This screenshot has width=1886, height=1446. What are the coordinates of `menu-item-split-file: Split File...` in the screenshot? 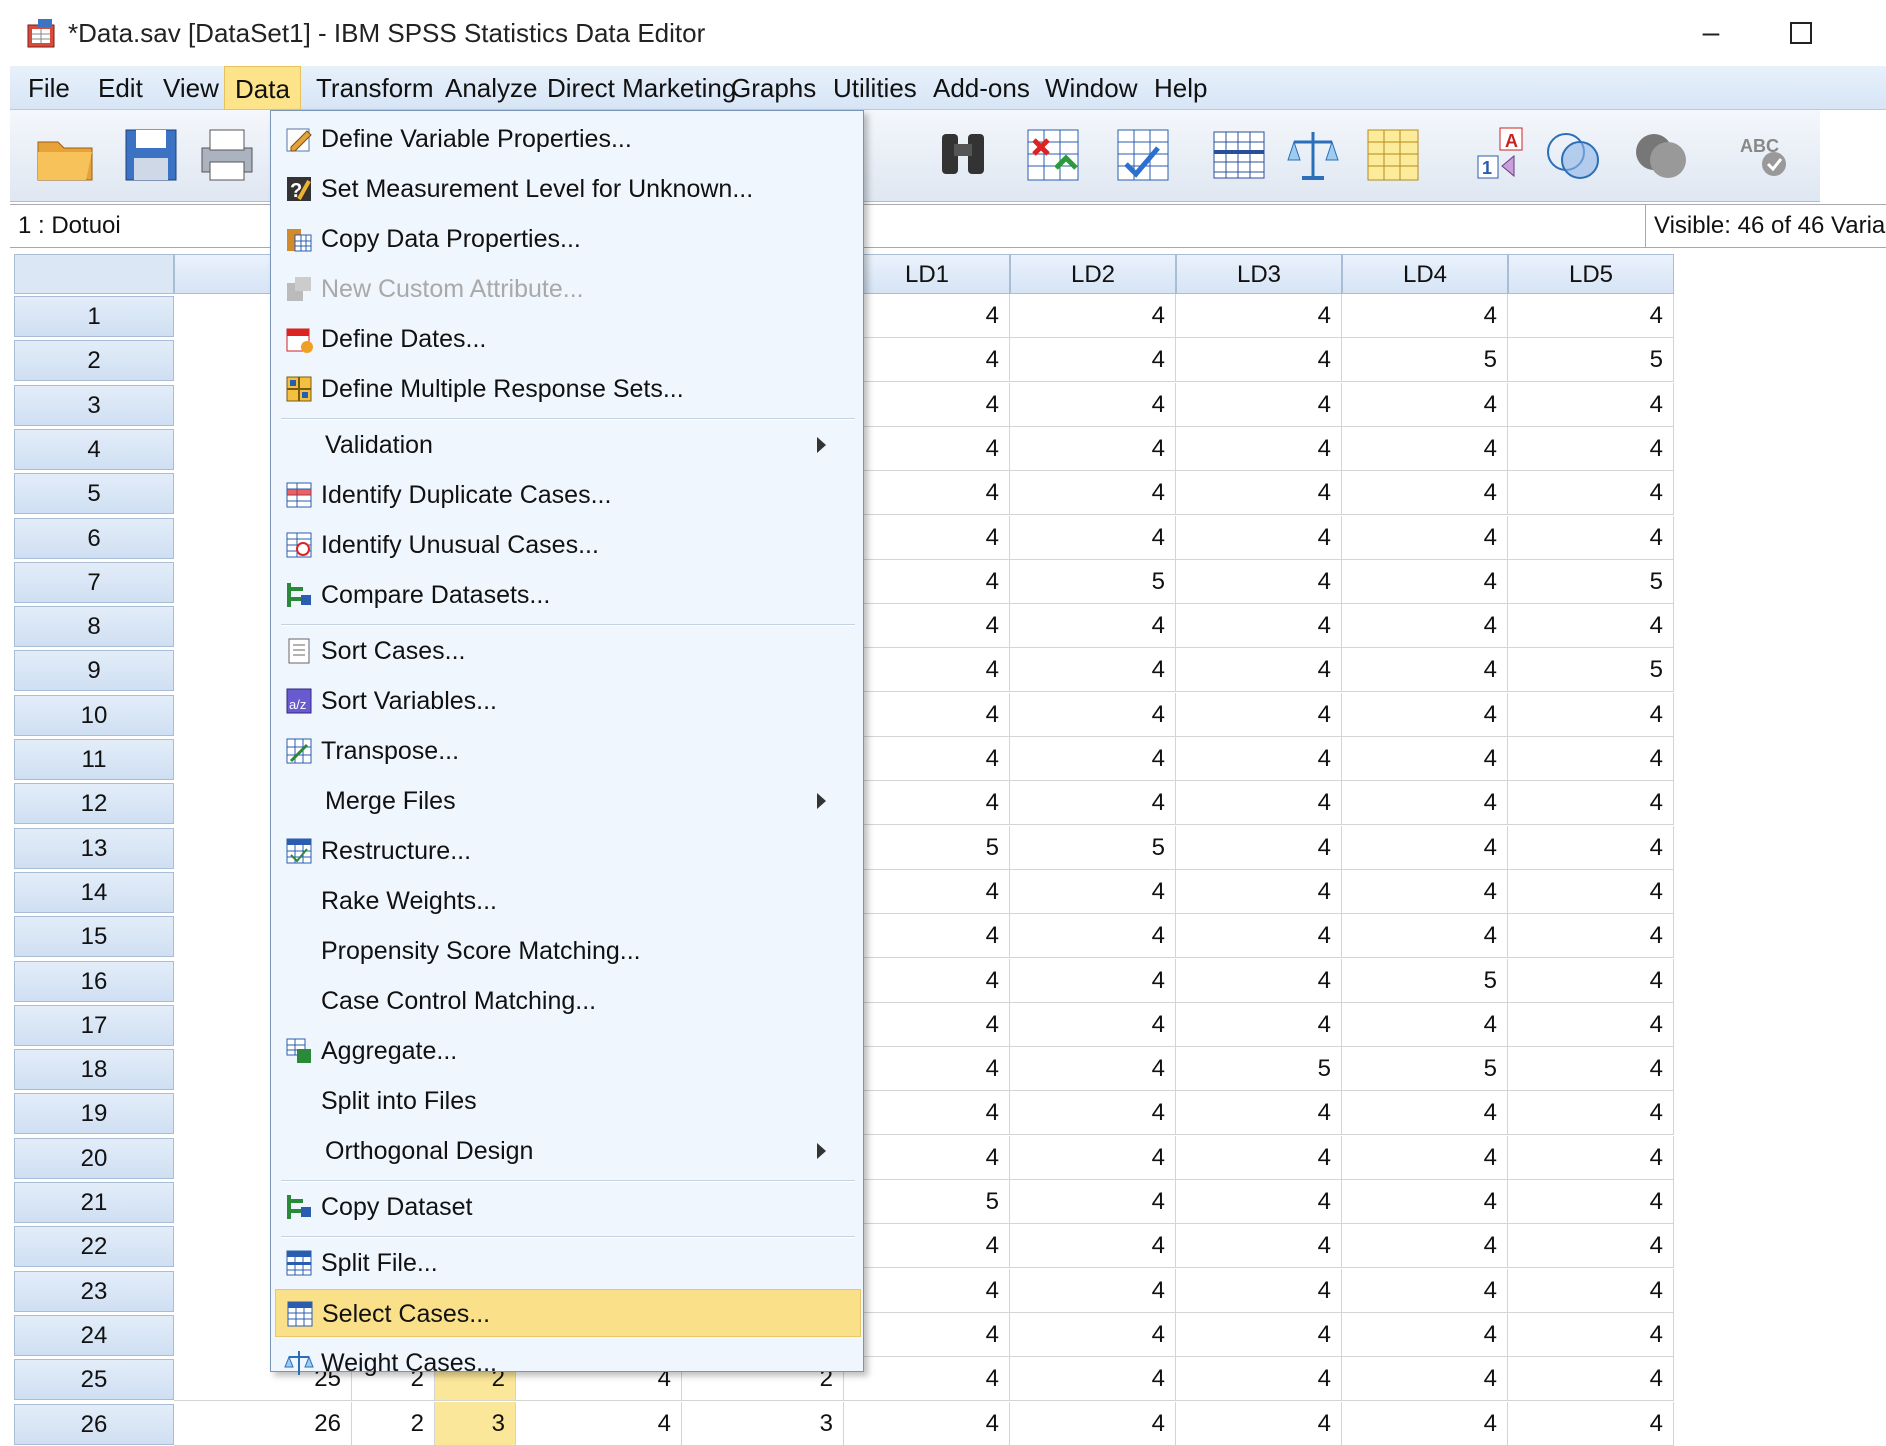 It's located at (568, 1263).